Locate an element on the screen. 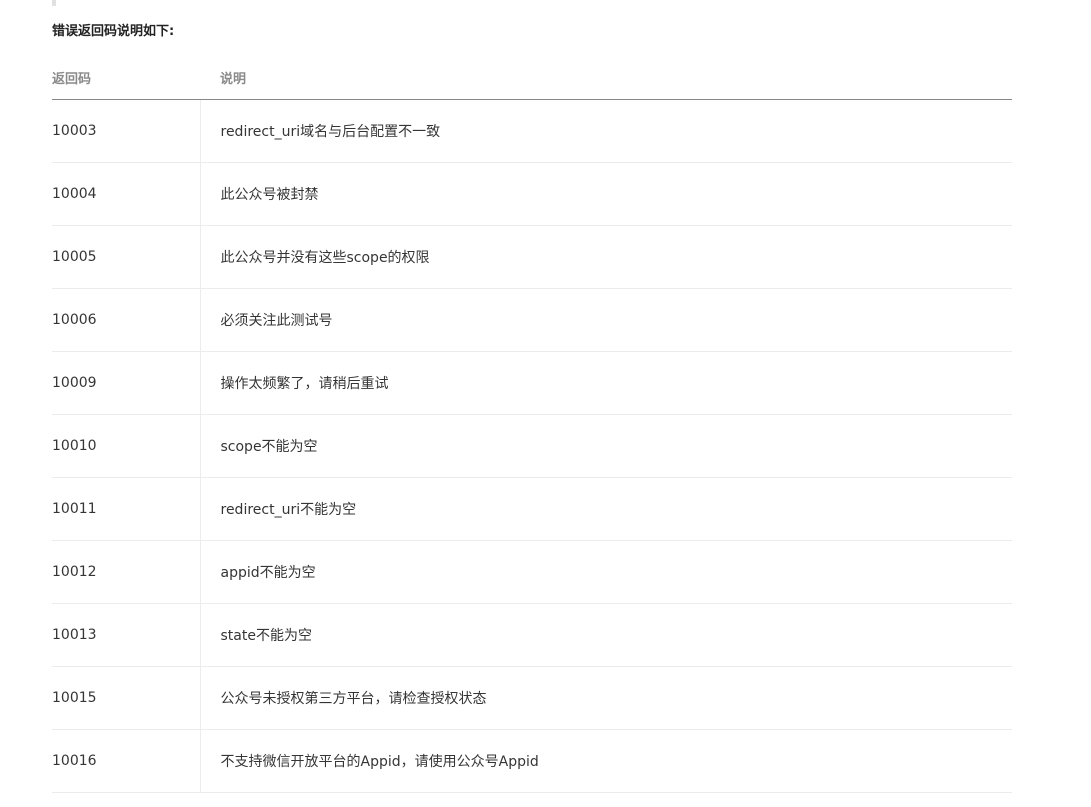  error-description-cell: state不能为空 is located at coordinates (606, 635).